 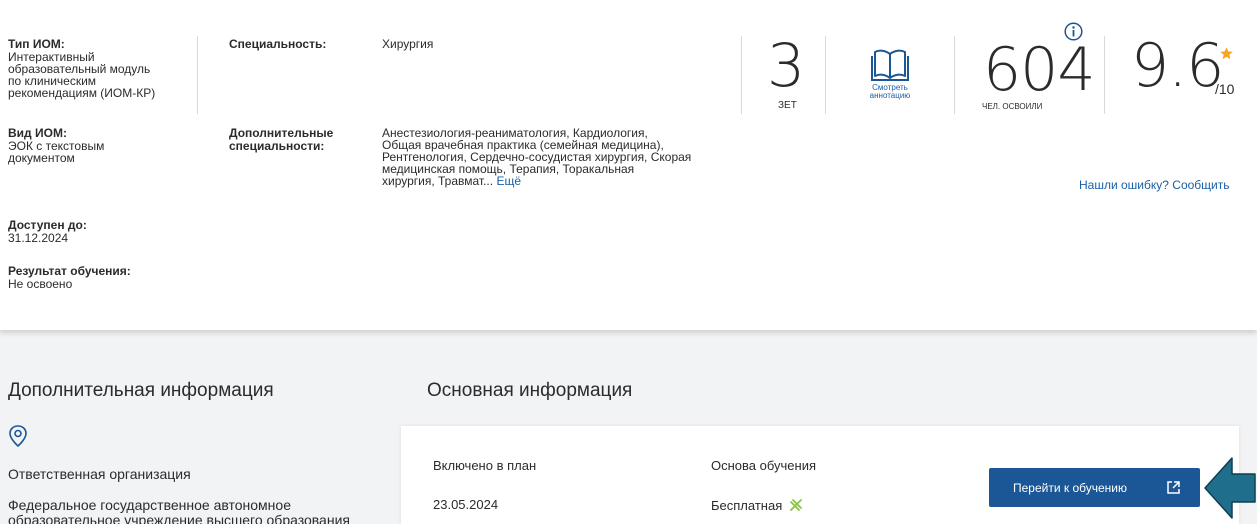 I want to click on available-until-block: Доступен до: 31.12.2024, so click(x=47, y=232).